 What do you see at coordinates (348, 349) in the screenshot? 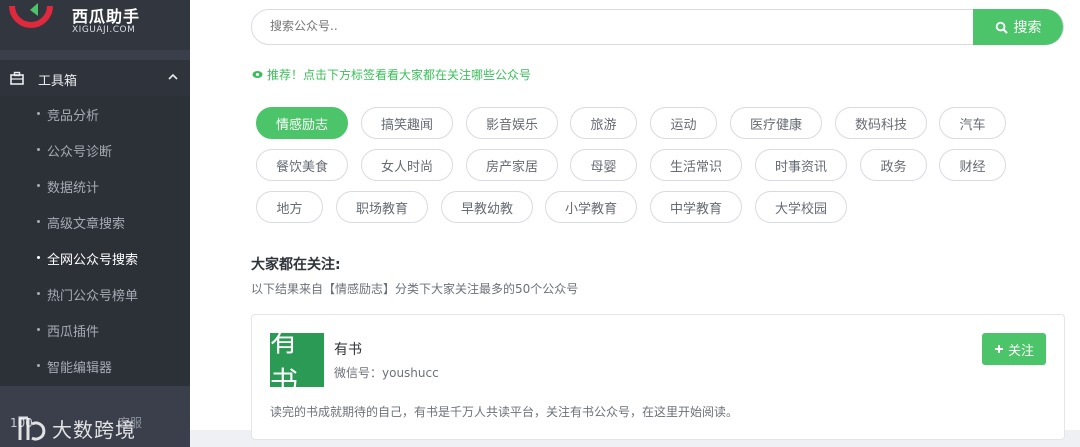
I see `account-name: 有书` at bounding box center [348, 349].